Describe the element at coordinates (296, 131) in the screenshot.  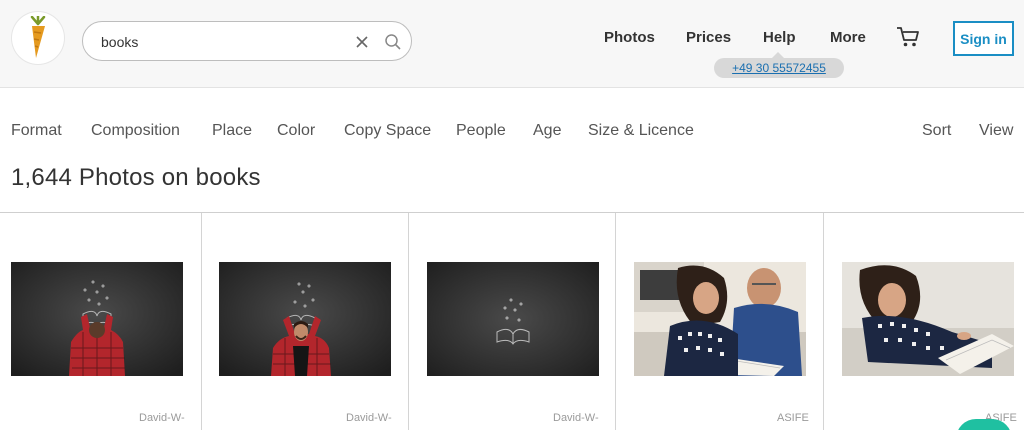
I see `filter-color: Color` at that location.